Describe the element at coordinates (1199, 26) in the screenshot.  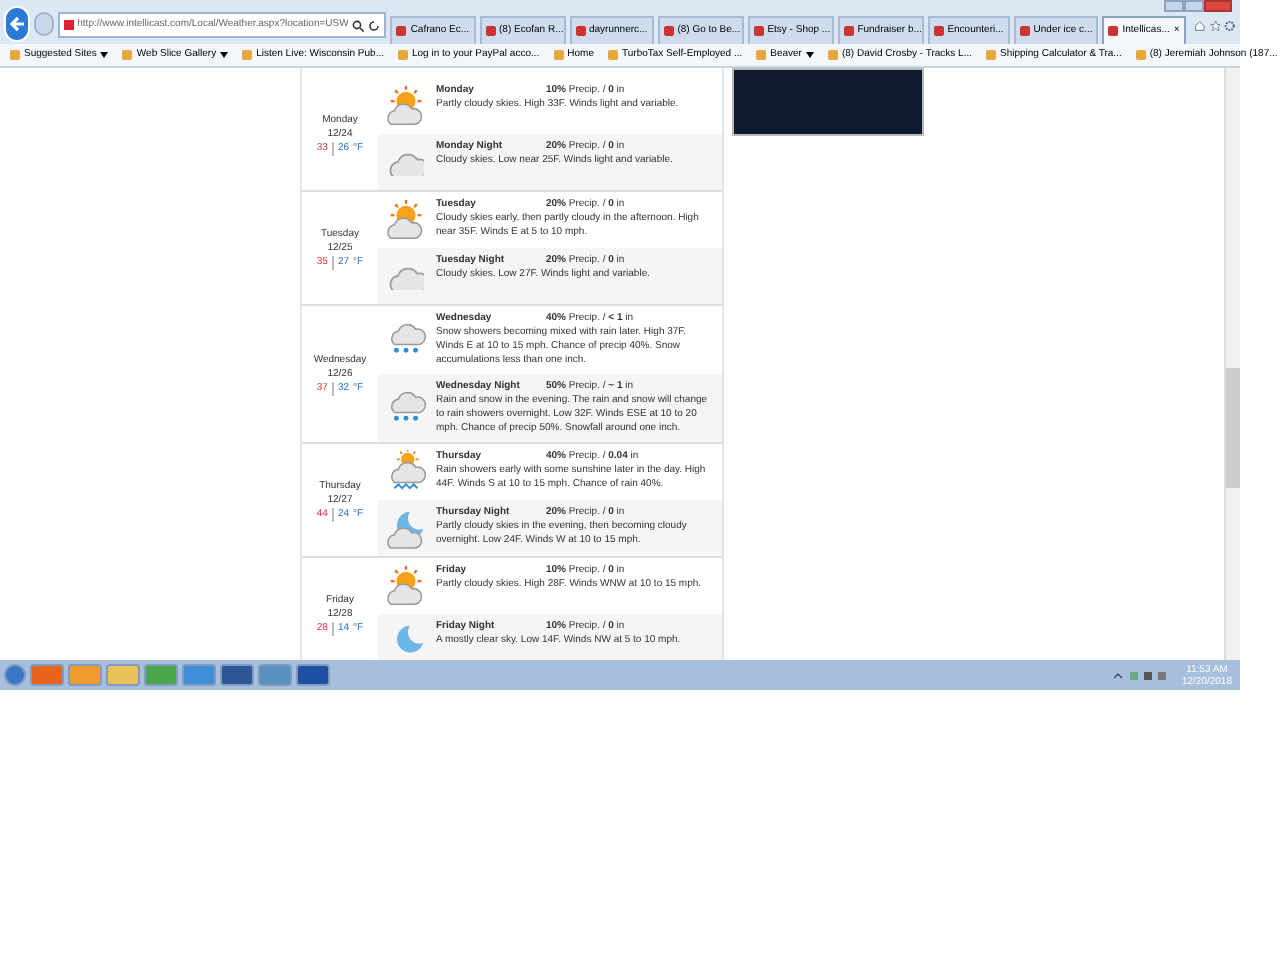
I see `home-icon` at that location.